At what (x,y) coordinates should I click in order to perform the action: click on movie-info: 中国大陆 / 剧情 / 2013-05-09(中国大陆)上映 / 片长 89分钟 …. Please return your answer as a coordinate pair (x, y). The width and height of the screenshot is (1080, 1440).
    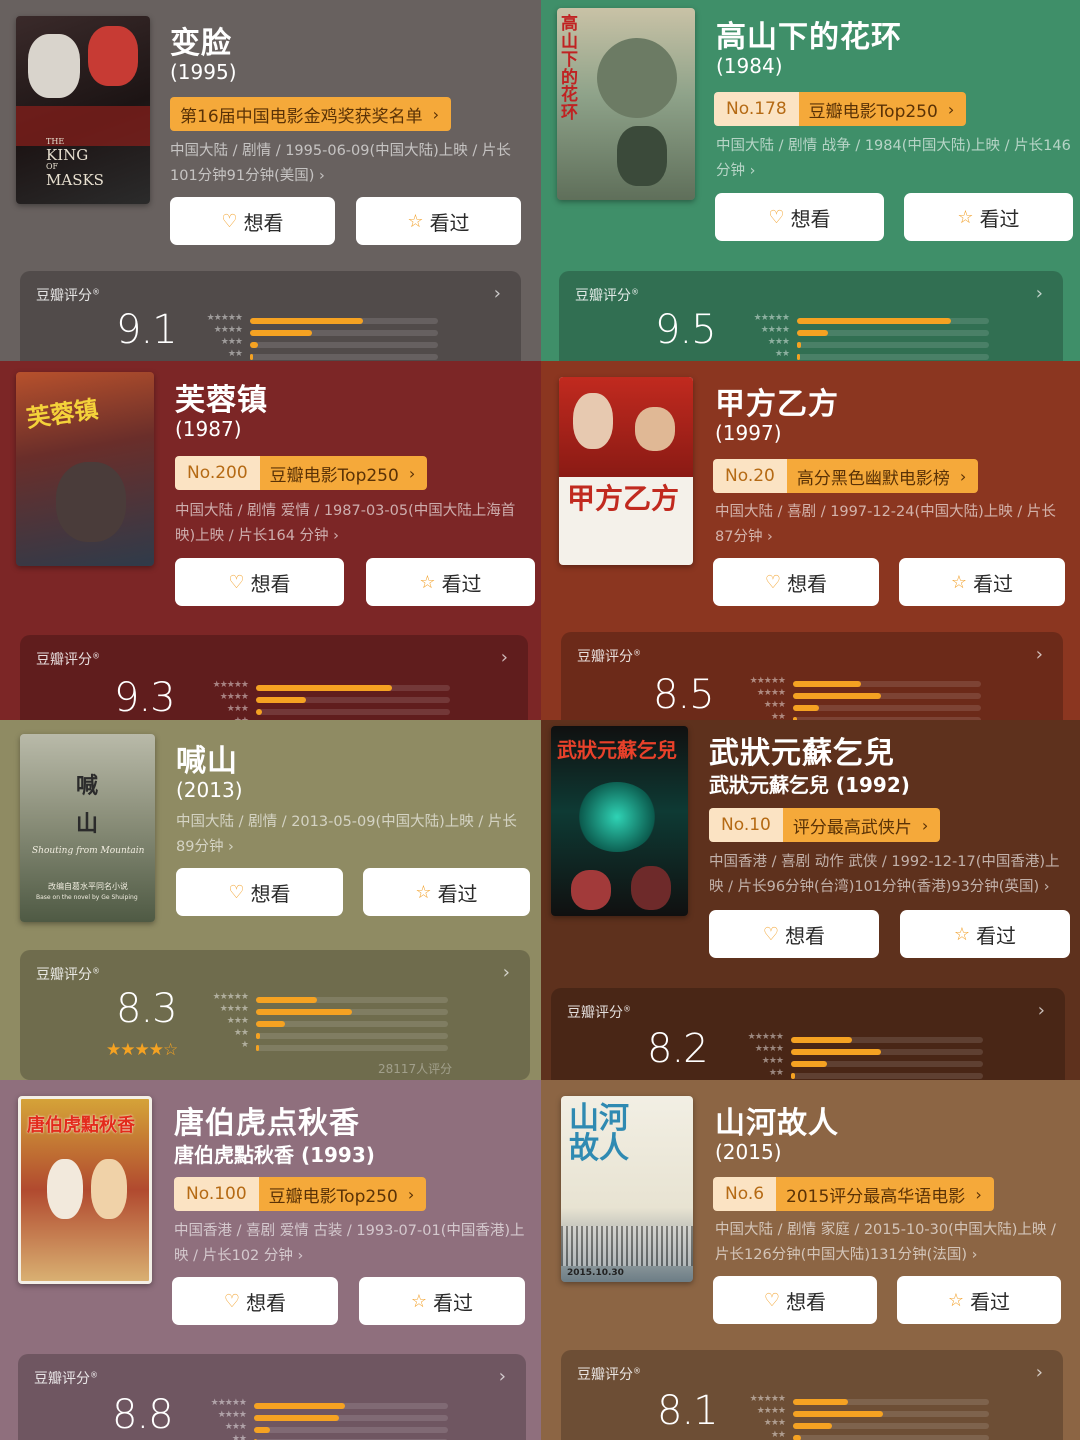
    Looking at the image, I should click on (356, 835).